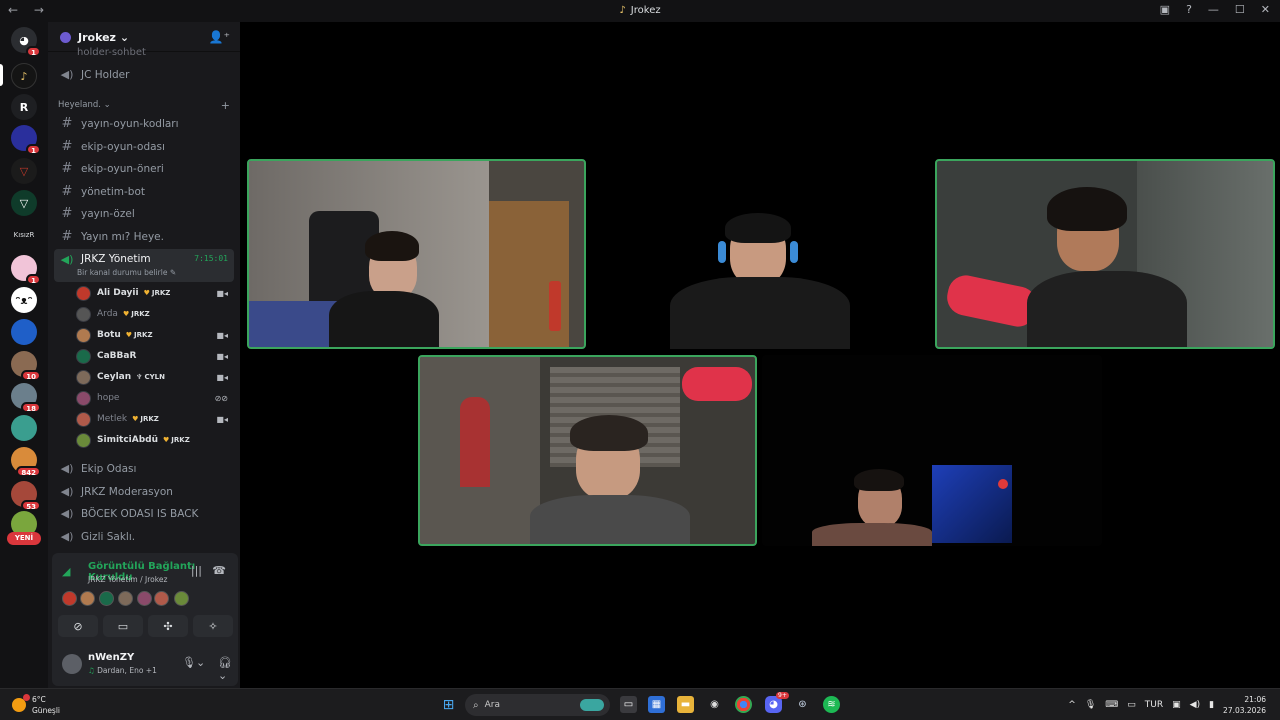 This screenshot has width=1280, height=720. What do you see at coordinates (144, 491) in the screenshot?
I see `voice-channel: ◀) JRKZ Moderasyon` at bounding box center [144, 491].